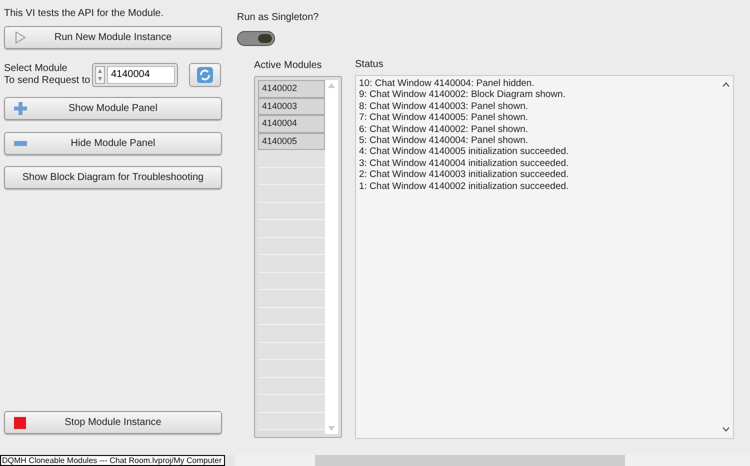 The image size is (750, 466). What do you see at coordinates (20, 143) in the screenshot?
I see `minus-icon` at bounding box center [20, 143].